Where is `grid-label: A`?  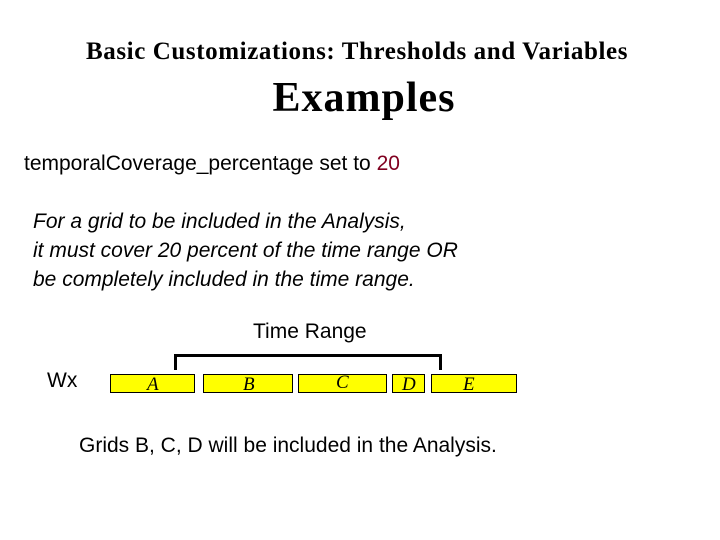 grid-label: A is located at coordinates (153, 384).